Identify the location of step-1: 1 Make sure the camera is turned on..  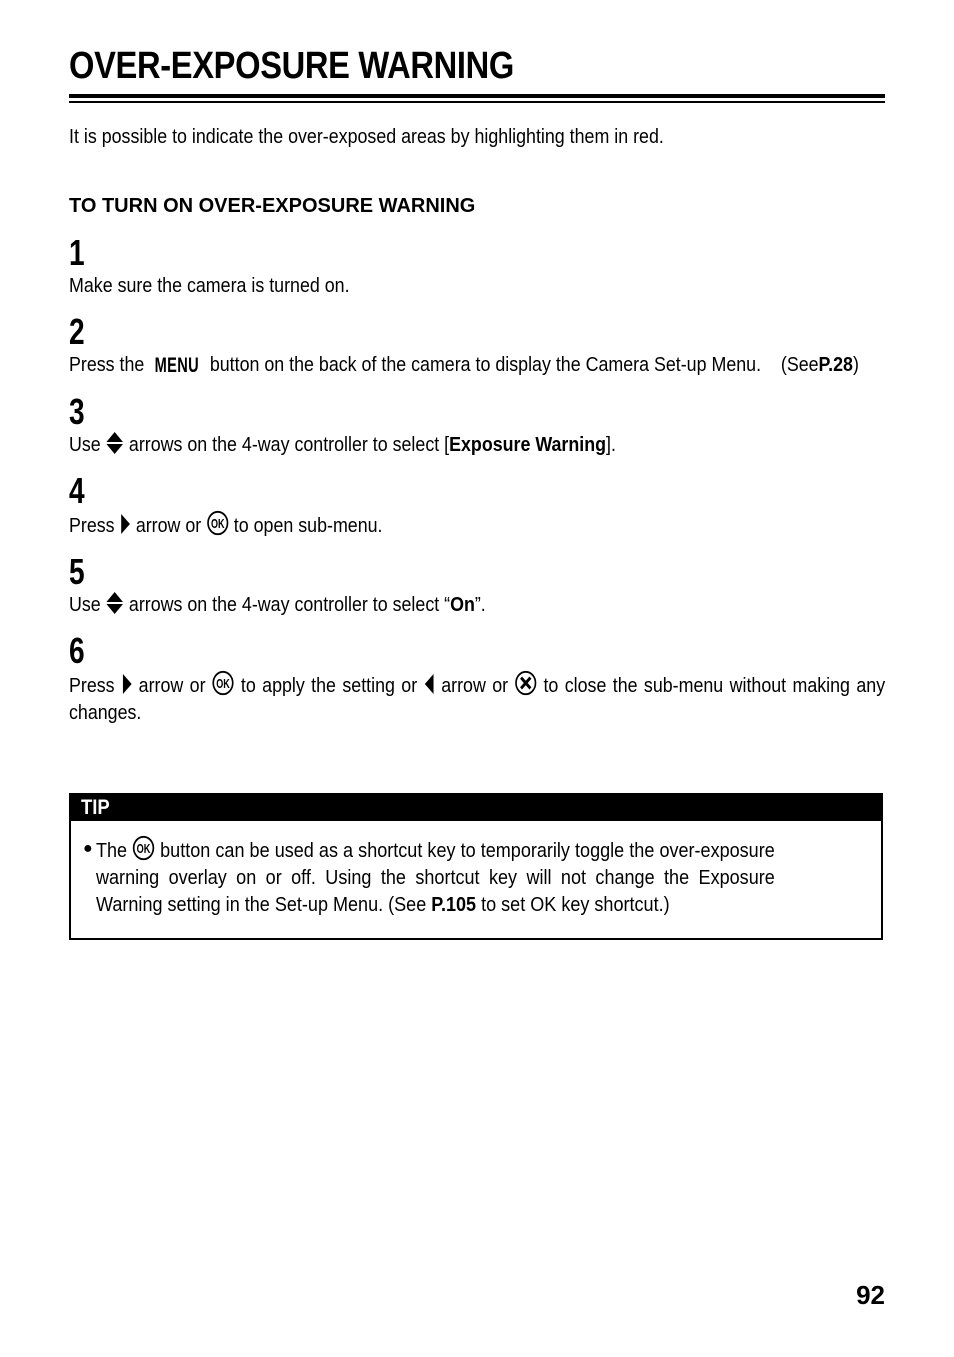
(477, 265).